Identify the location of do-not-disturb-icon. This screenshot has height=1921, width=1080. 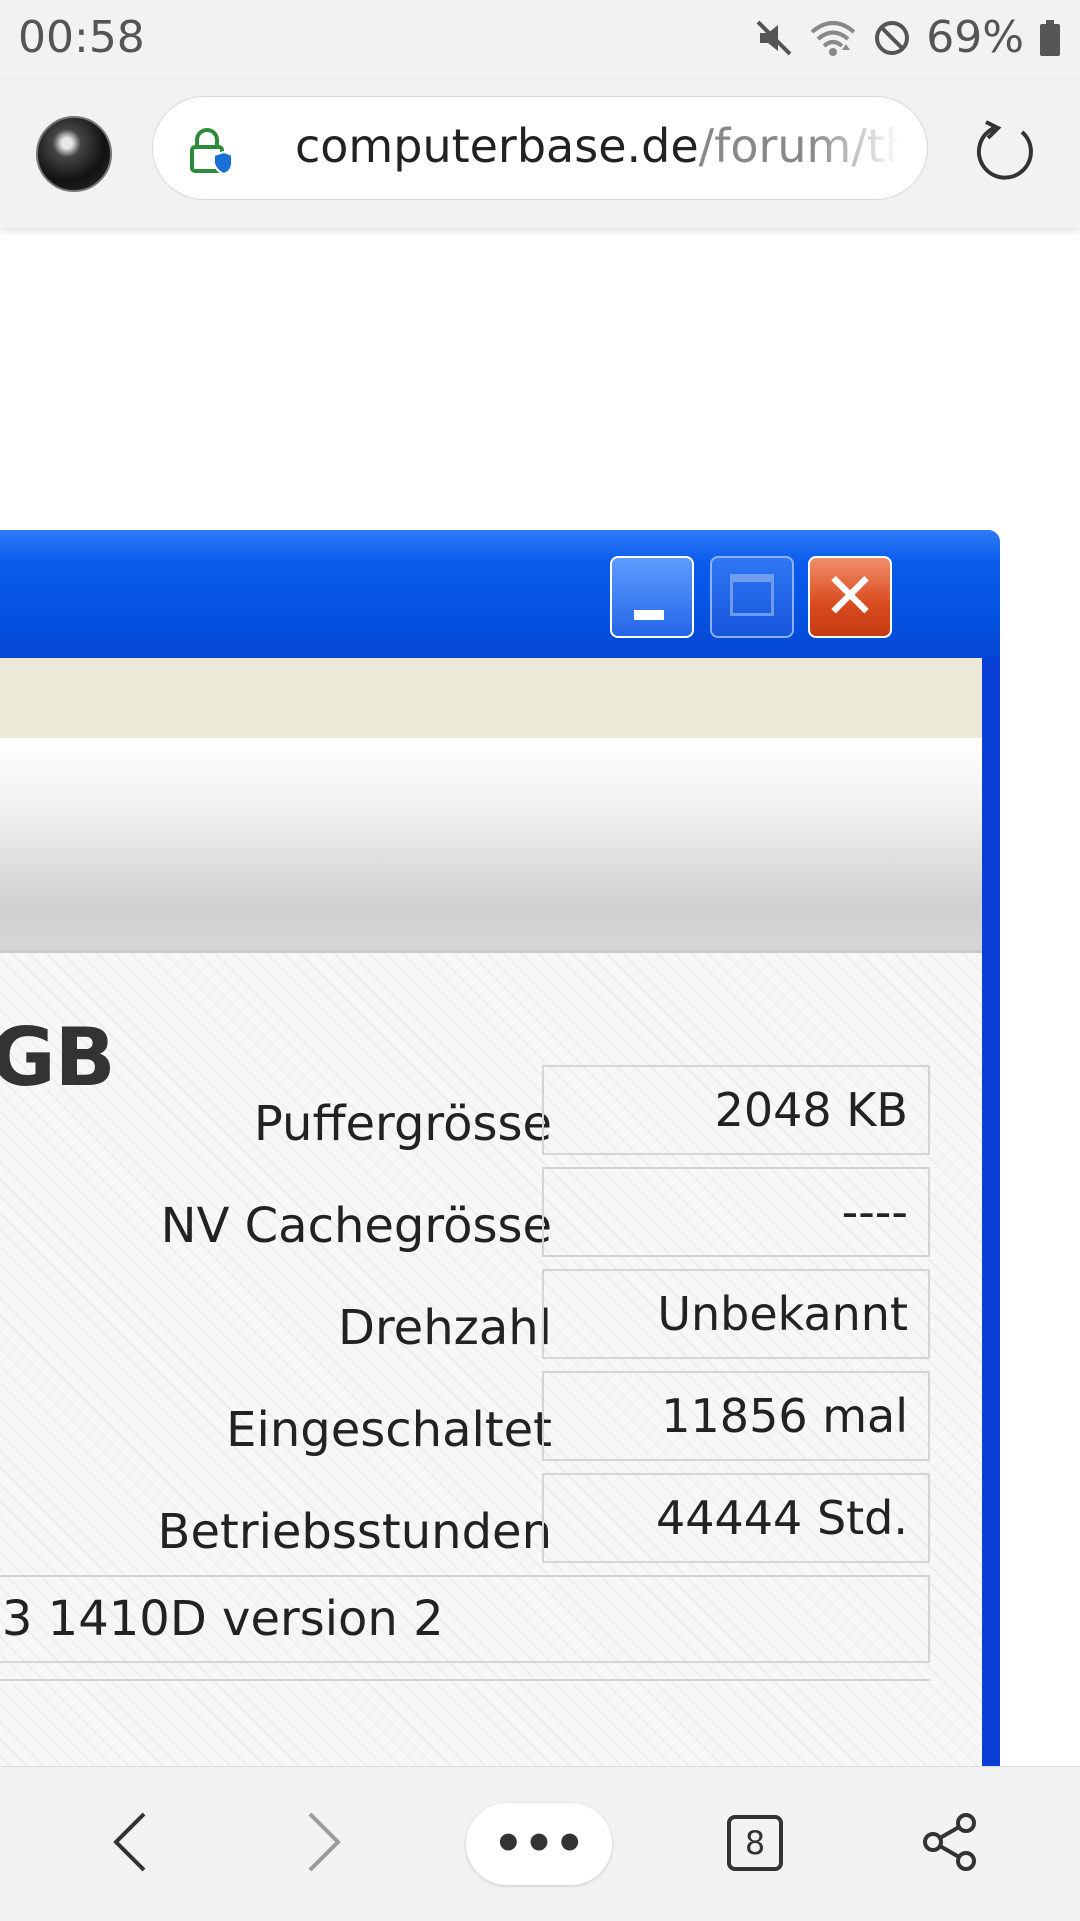
(892, 38).